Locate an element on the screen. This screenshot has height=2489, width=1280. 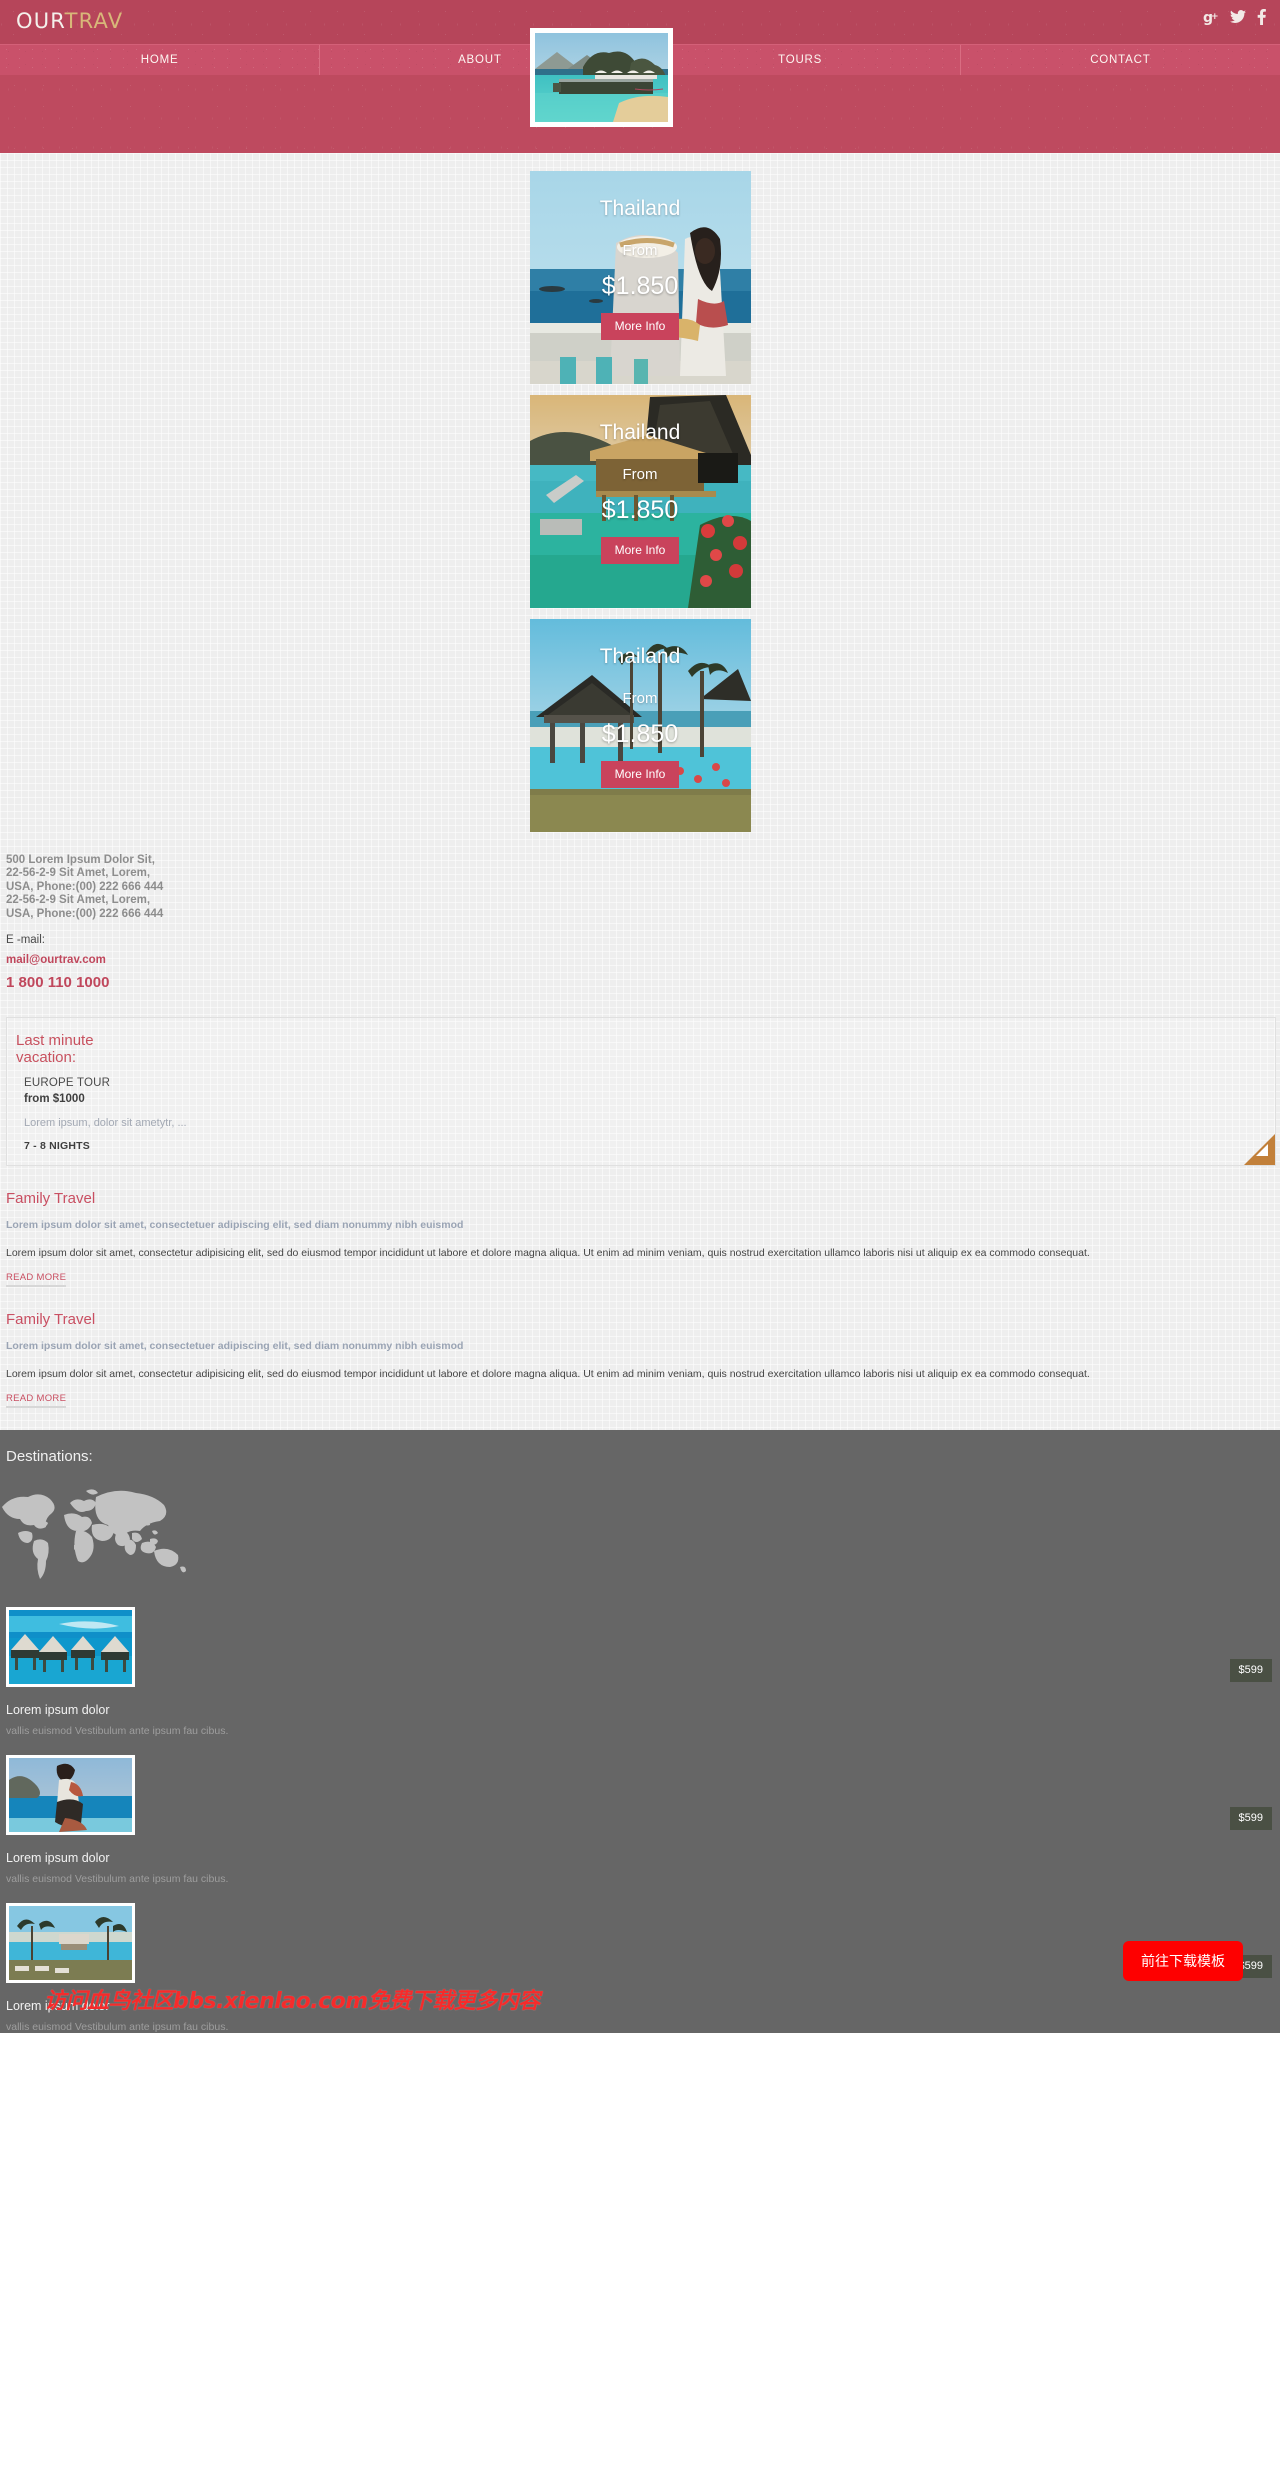
phone-number: 1 800 110 1000 is located at coordinates (58, 983).